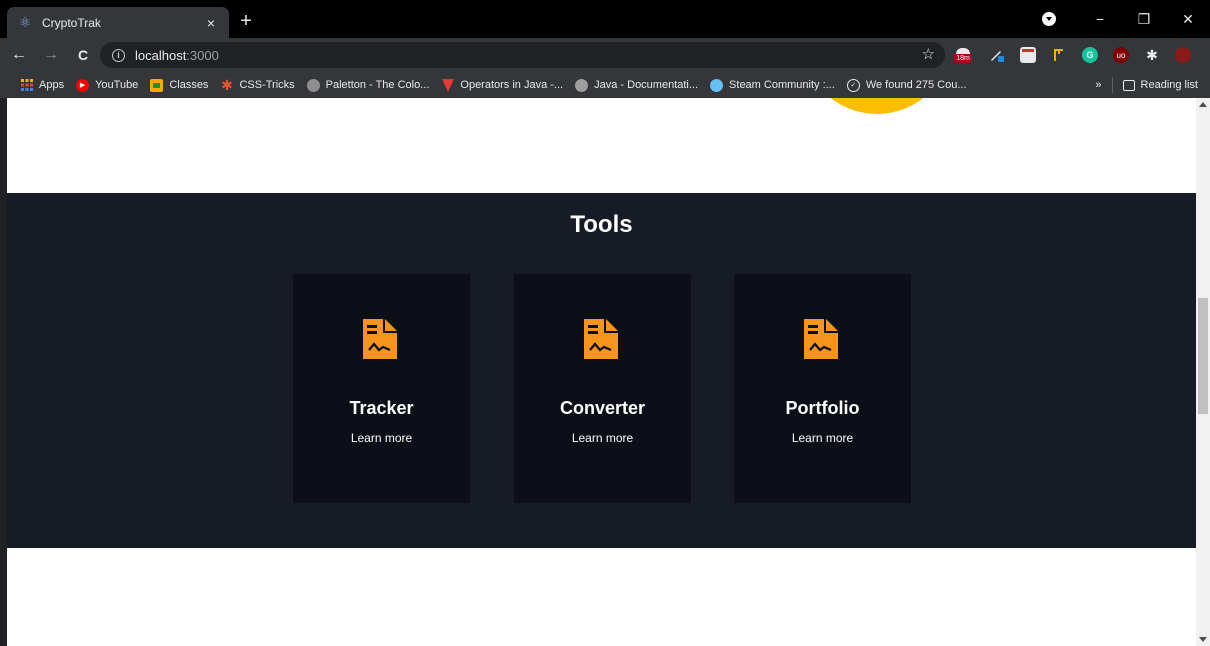  I want to click on bookmark-label: YouTube, so click(117, 85).